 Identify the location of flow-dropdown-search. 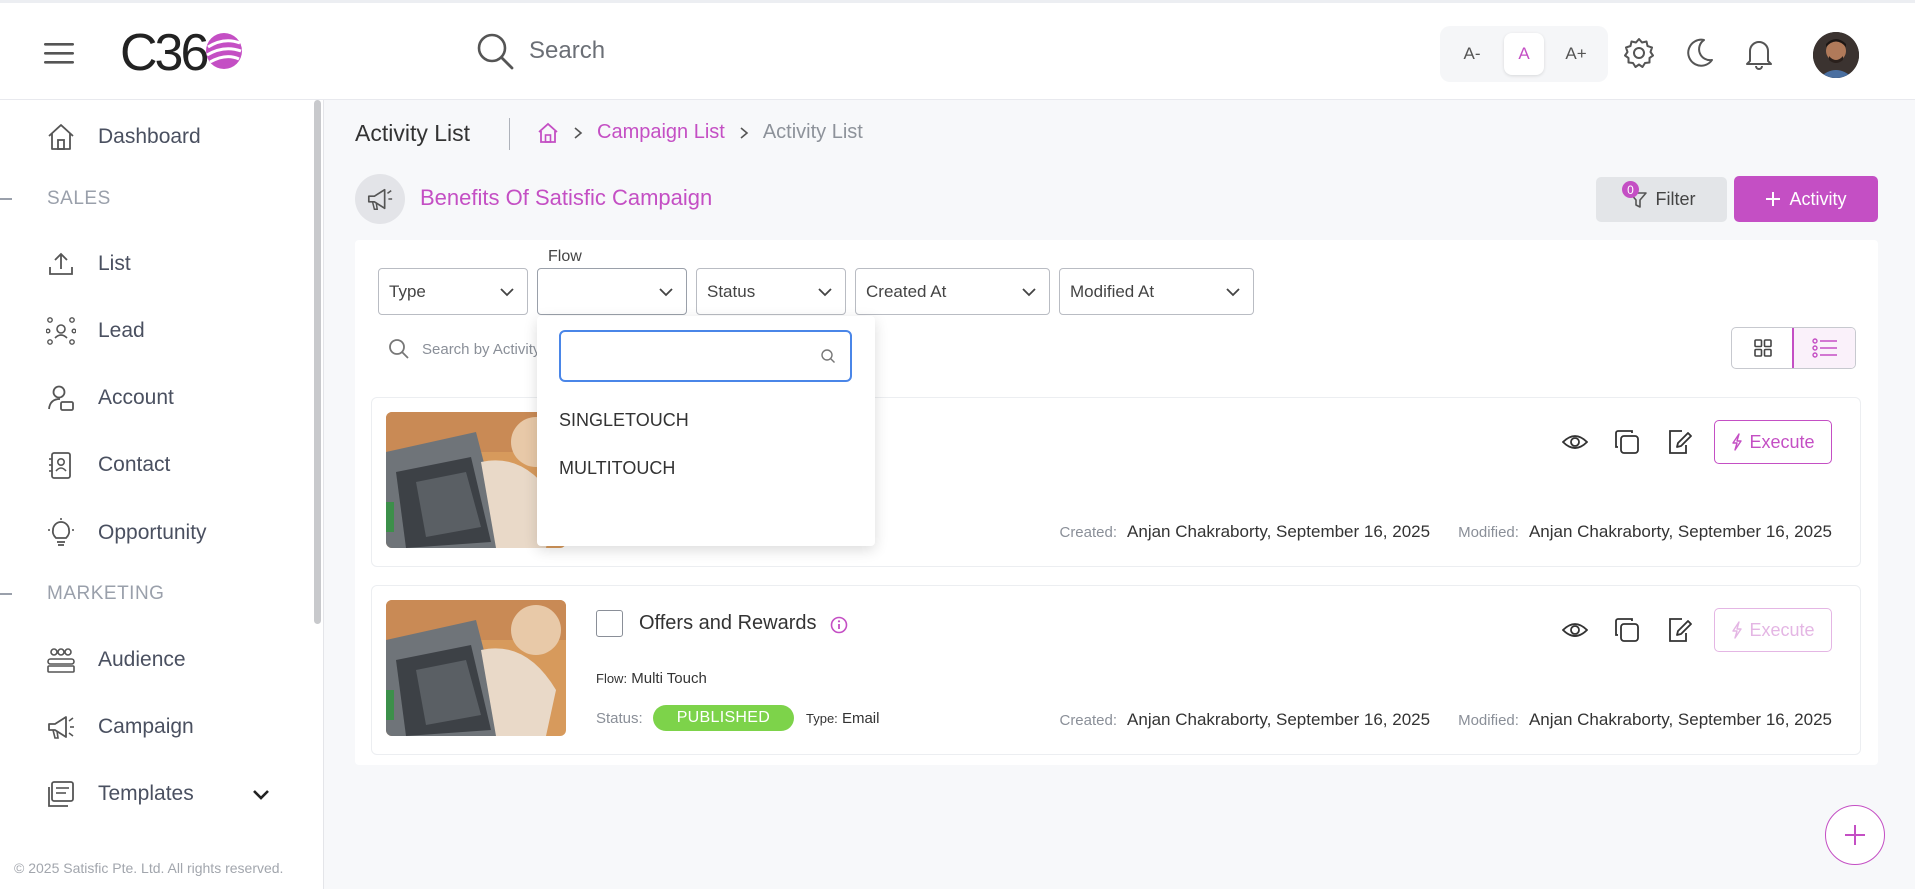
(705, 356).